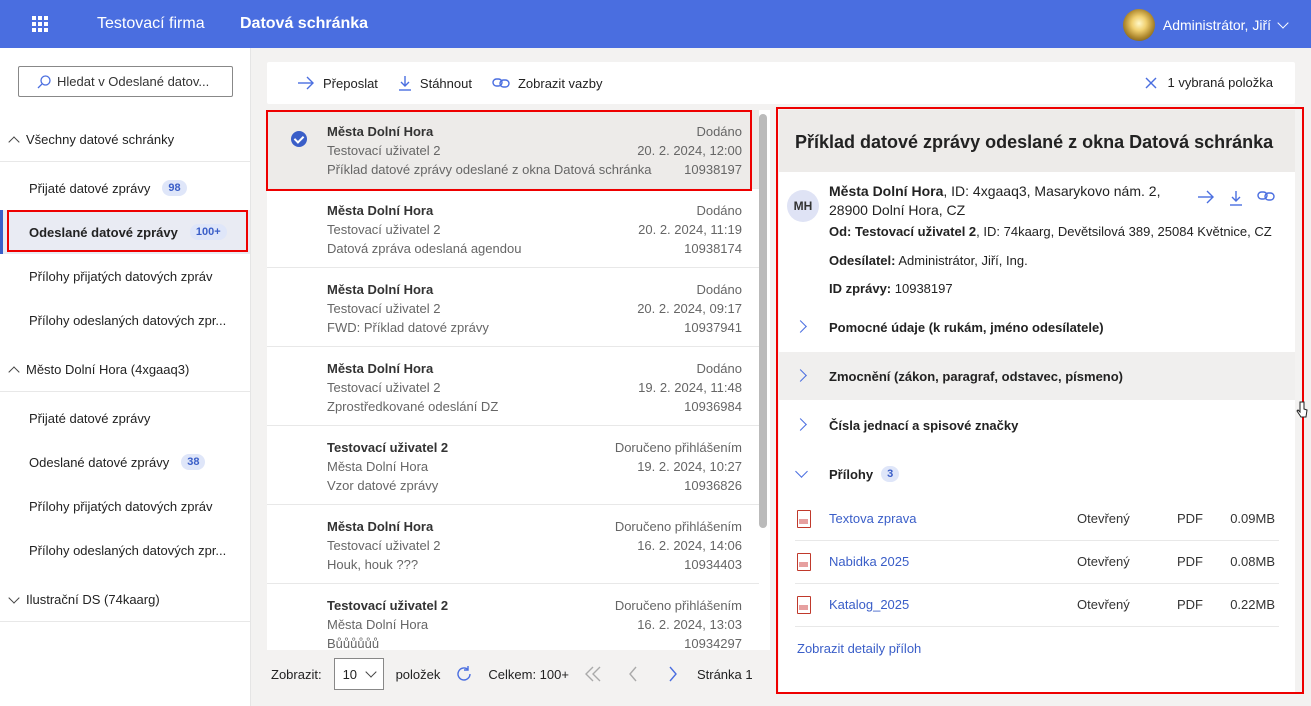 The height and width of the screenshot is (706, 1311). I want to click on message-user: Testovací uživatel 2, so click(384, 545).